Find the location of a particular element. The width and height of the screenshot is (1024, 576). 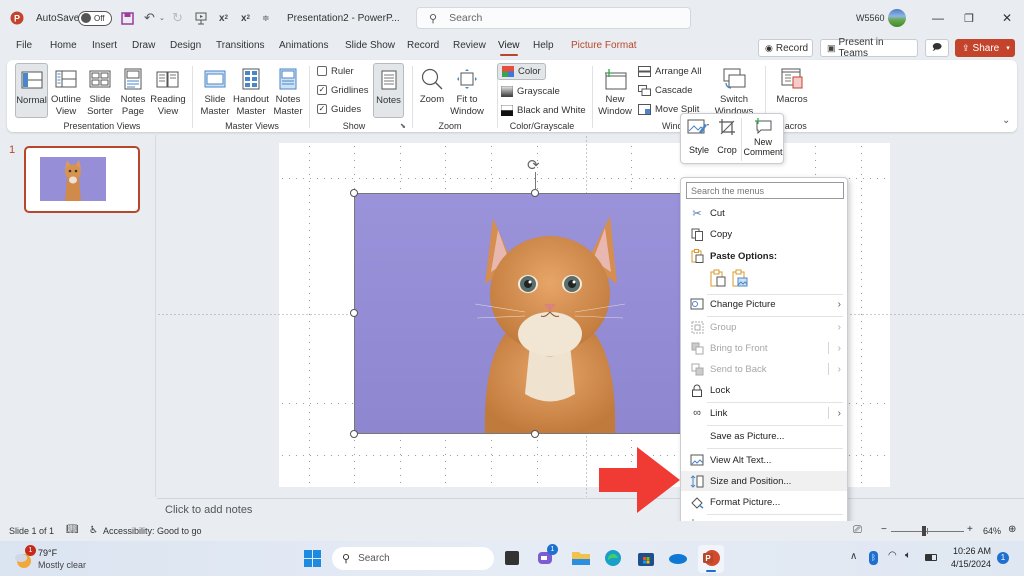

subscript-icon: x2 is located at coordinates (223, 18).